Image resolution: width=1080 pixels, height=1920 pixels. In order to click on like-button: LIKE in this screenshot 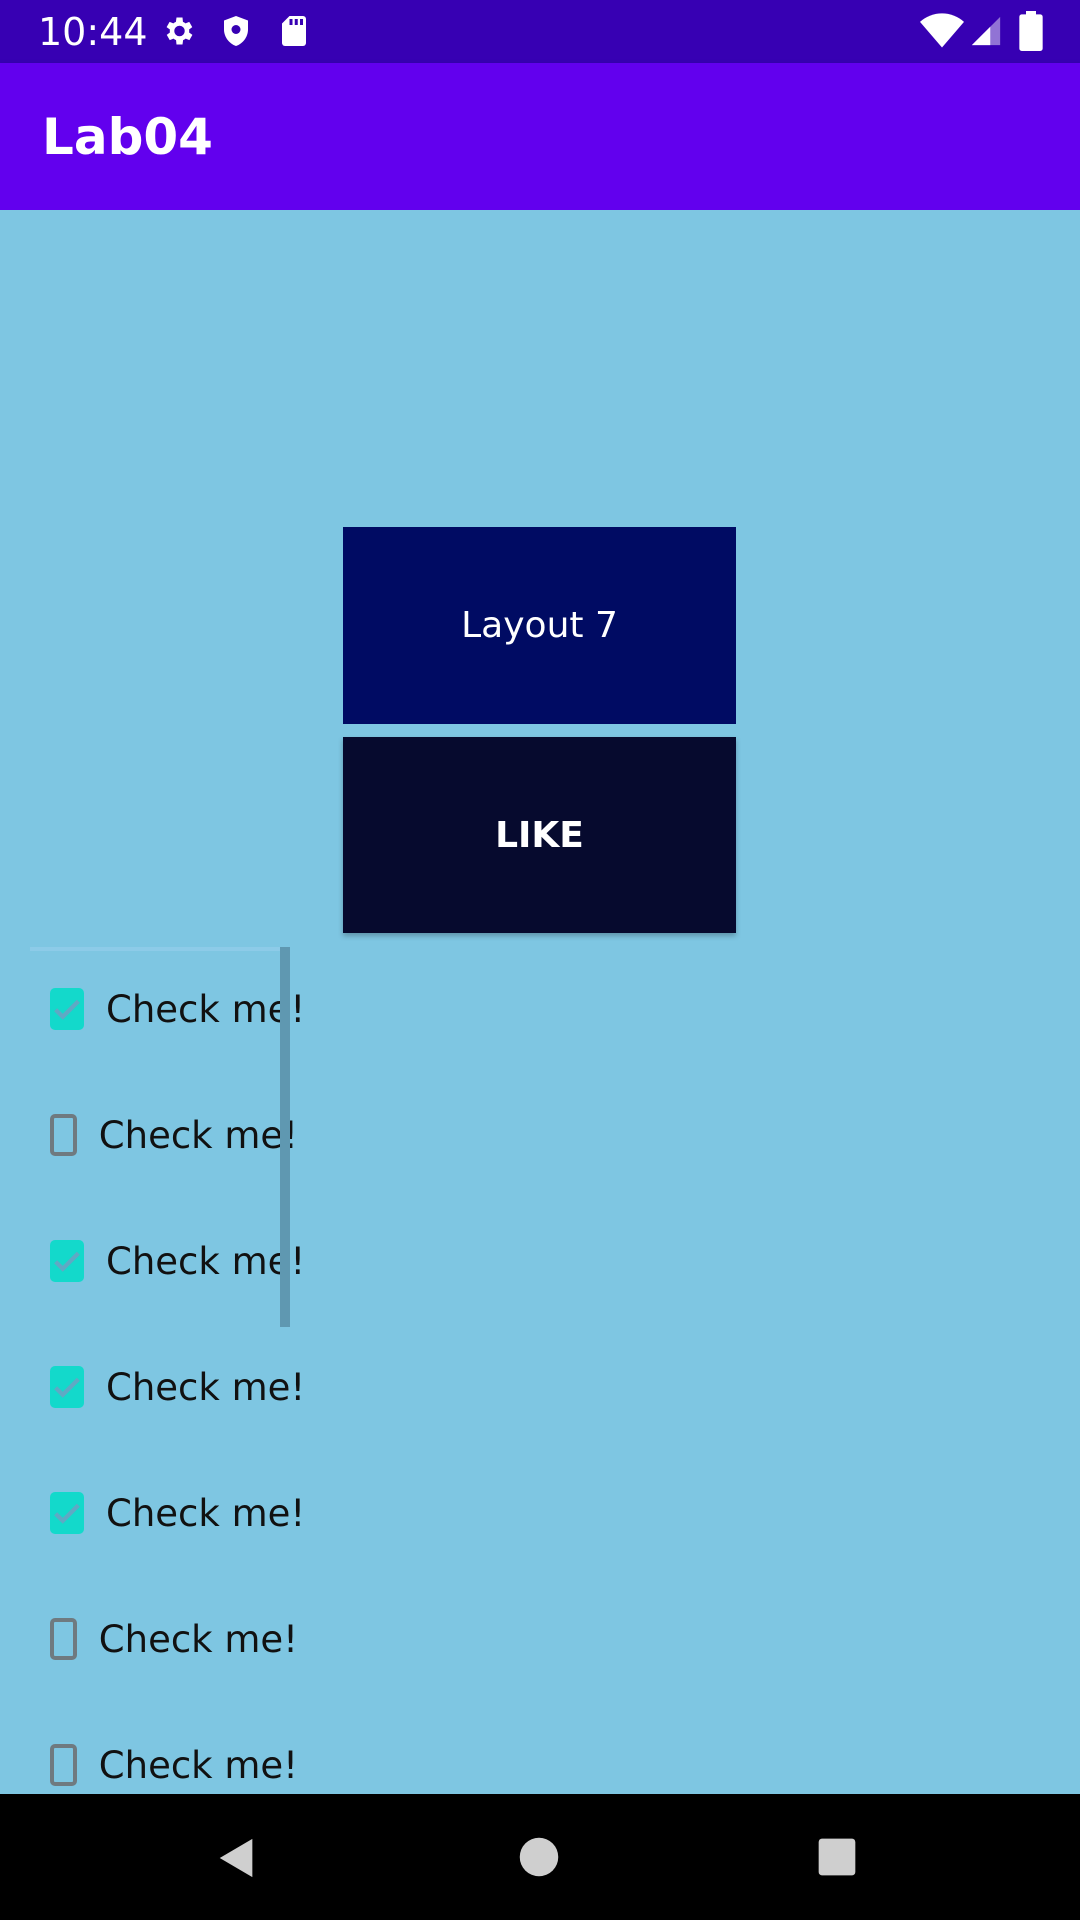, I will do `click(539, 835)`.